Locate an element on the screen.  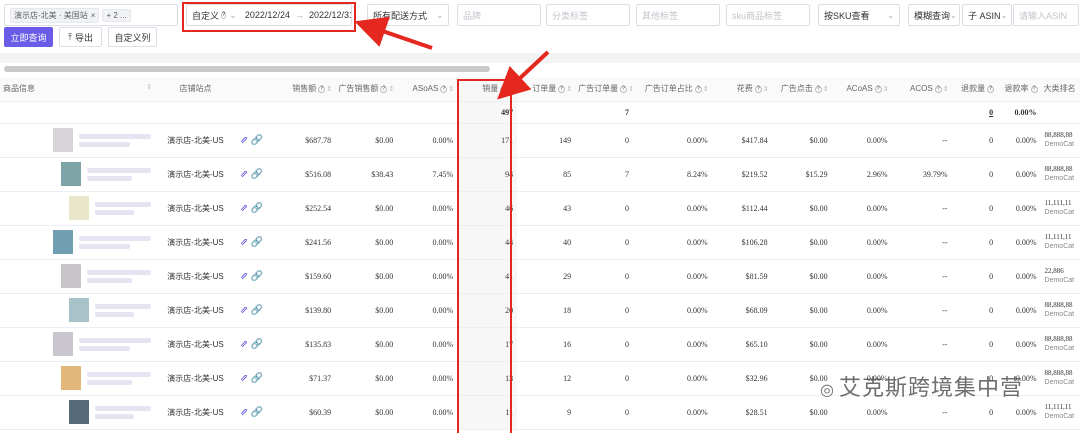
wechat-icon: ◎ is located at coordinates (827, 389).